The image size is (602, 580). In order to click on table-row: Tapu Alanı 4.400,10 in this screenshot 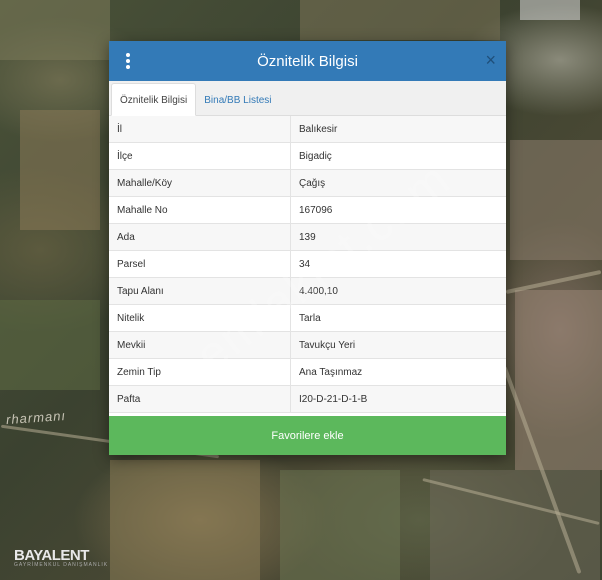, I will do `click(307, 291)`.